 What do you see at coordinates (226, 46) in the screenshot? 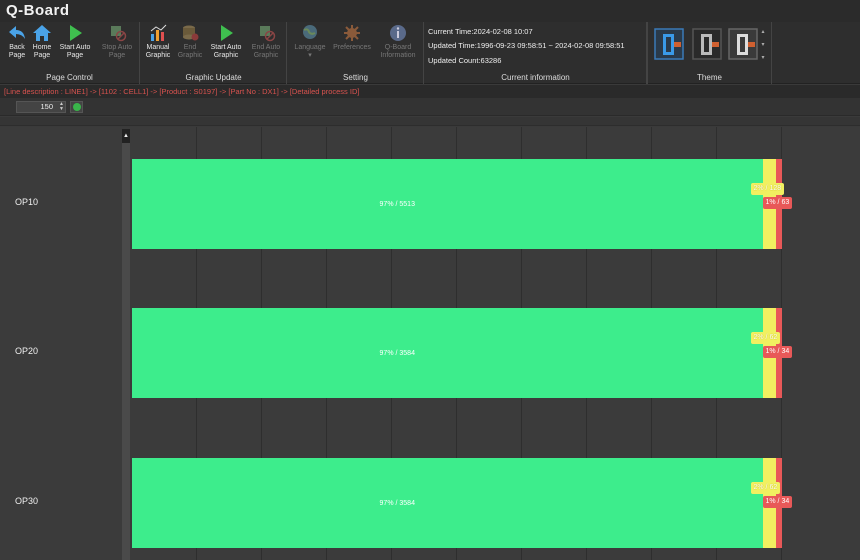
I see `start-auto-graphic-button: Start Auto Graphic` at bounding box center [226, 46].